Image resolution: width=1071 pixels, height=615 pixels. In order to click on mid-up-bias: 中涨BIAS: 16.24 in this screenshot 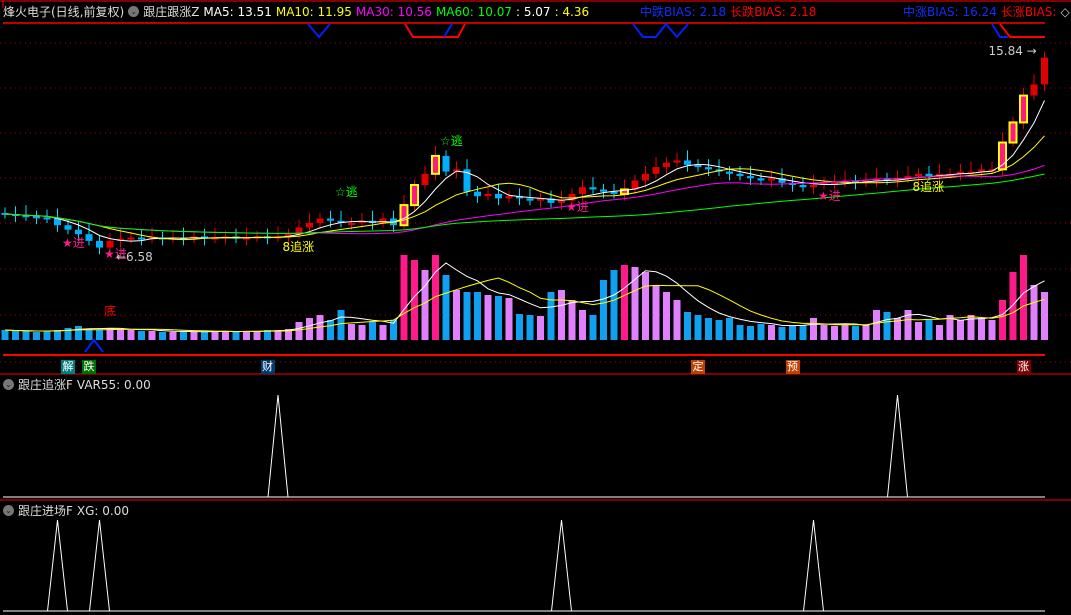, I will do `click(950, 12)`.